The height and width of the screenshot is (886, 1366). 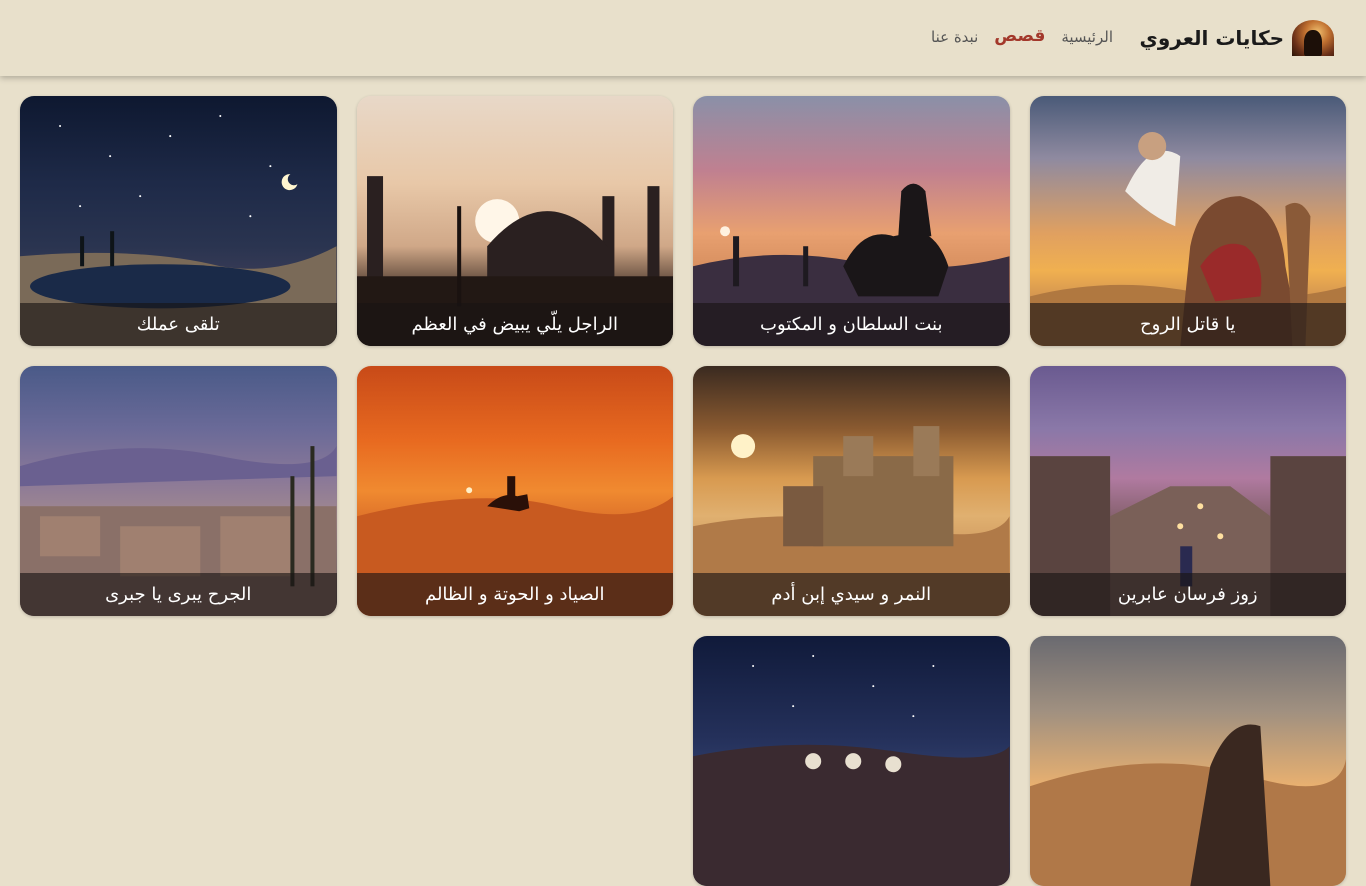 What do you see at coordinates (954, 37) in the screenshot?
I see `nav-about: نبدة عنا` at bounding box center [954, 37].